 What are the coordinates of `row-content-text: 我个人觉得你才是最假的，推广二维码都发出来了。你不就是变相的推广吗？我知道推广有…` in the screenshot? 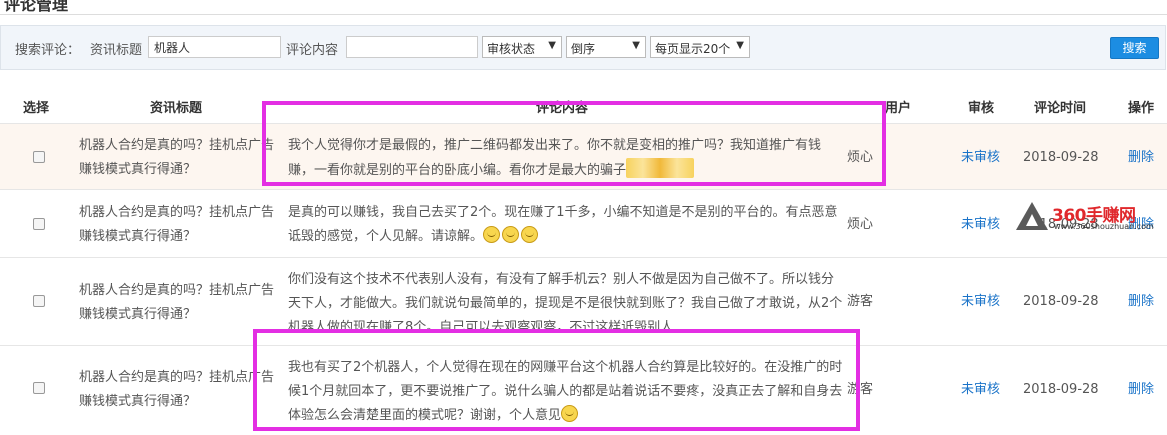 It's located at (555, 158).